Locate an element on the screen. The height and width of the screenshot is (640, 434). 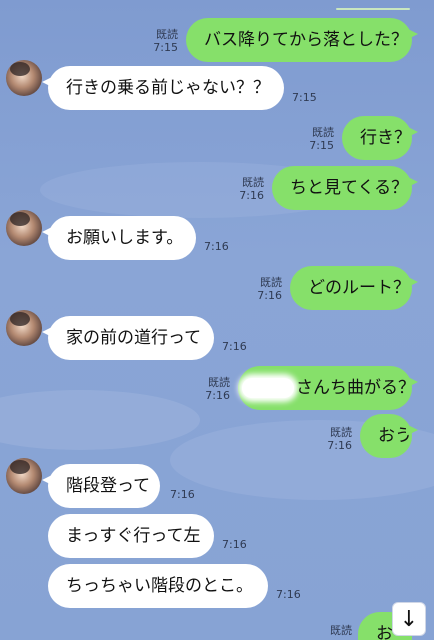
message-text: おう is located at coordinates (395, 436).